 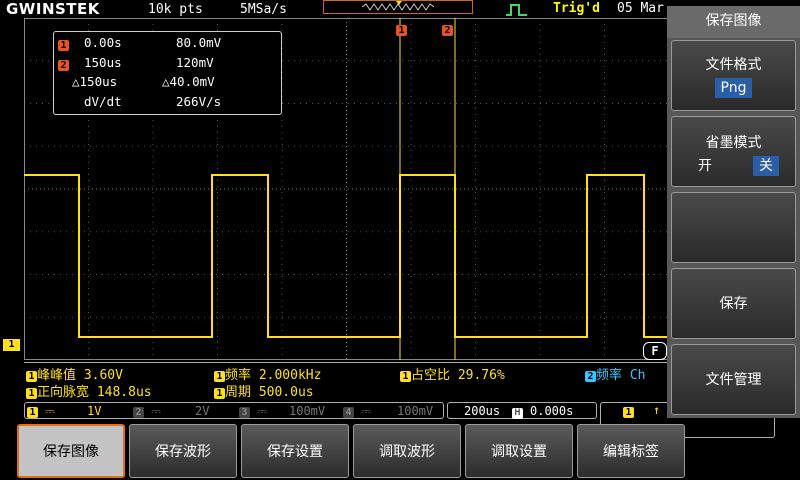 I want to click on softkey-save-setup: 保存设置, so click(x=295, y=451).